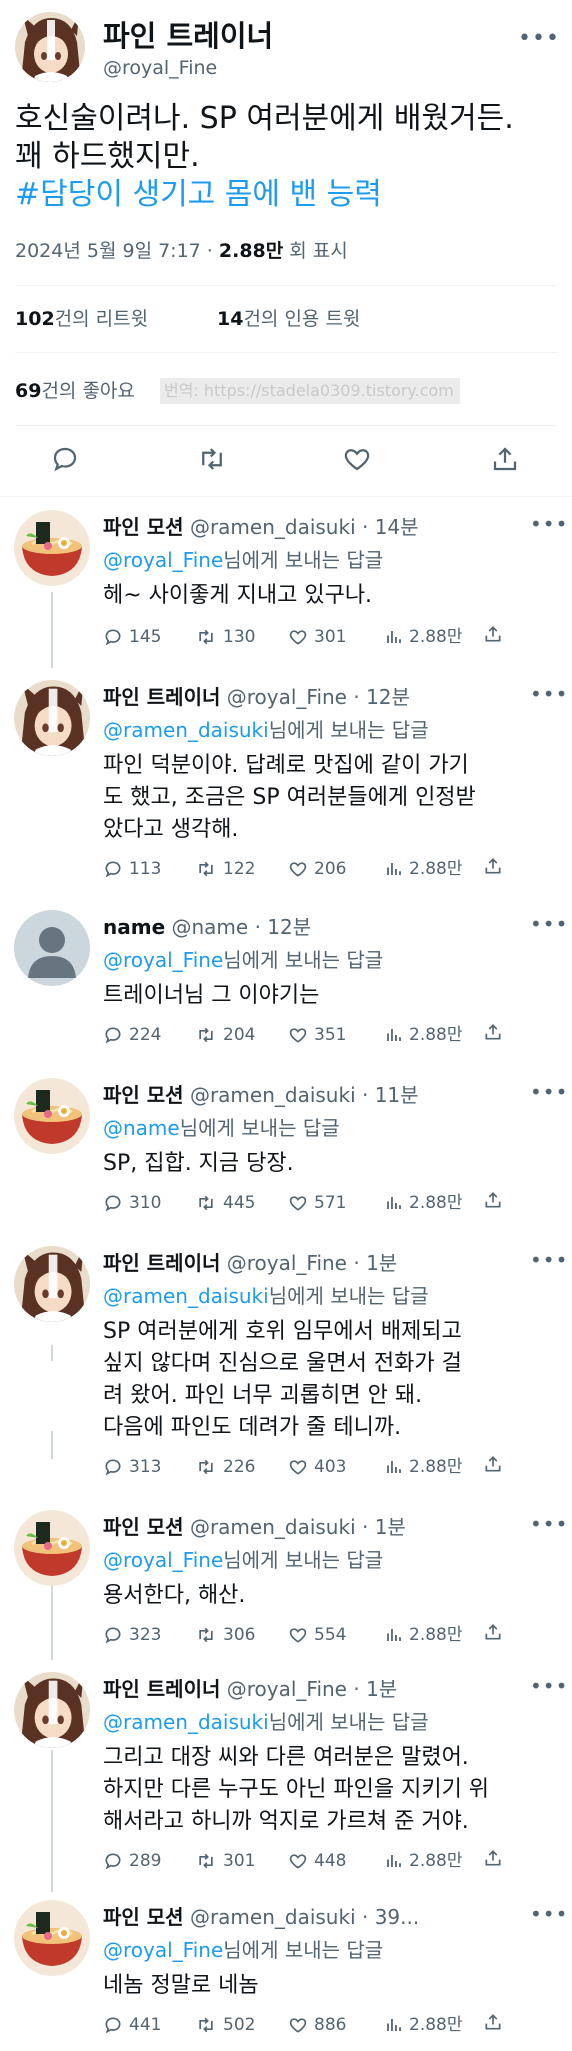 This screenshot has height=2051, width=572. Describe the element at coordinates (288, 319) in the screenshot. I see `quotes-stat: 14건의 인용 트윗` at that location.